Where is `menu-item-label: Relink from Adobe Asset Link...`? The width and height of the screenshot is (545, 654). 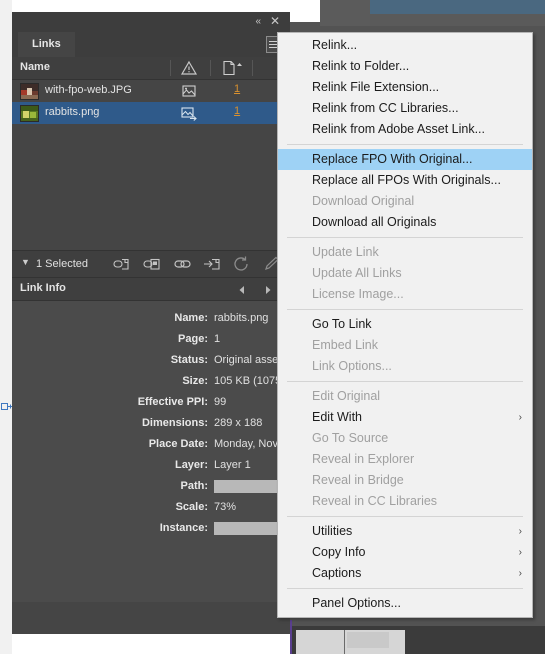 menu-item-label: Relink from Adobe Asset Link... is located at coordinates (399, 129).